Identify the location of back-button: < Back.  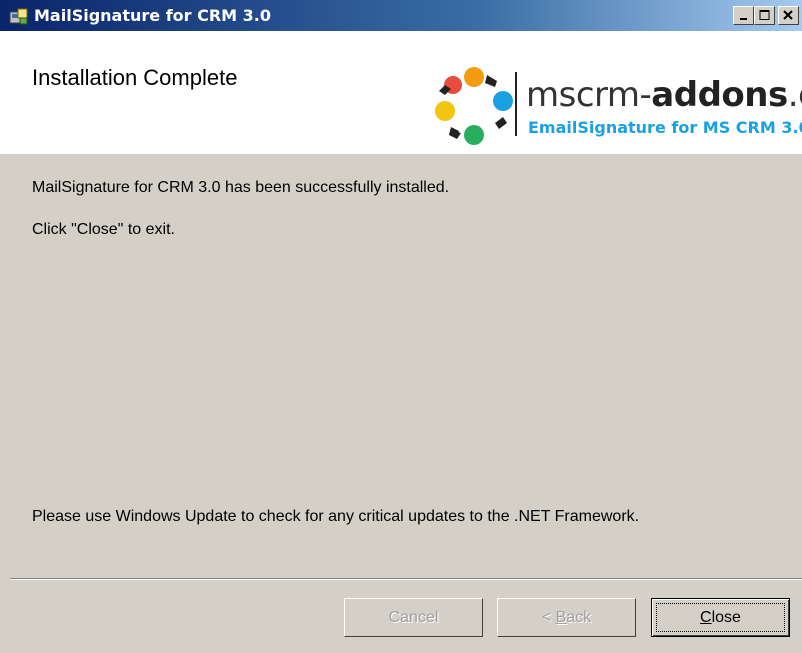
(566, 617).